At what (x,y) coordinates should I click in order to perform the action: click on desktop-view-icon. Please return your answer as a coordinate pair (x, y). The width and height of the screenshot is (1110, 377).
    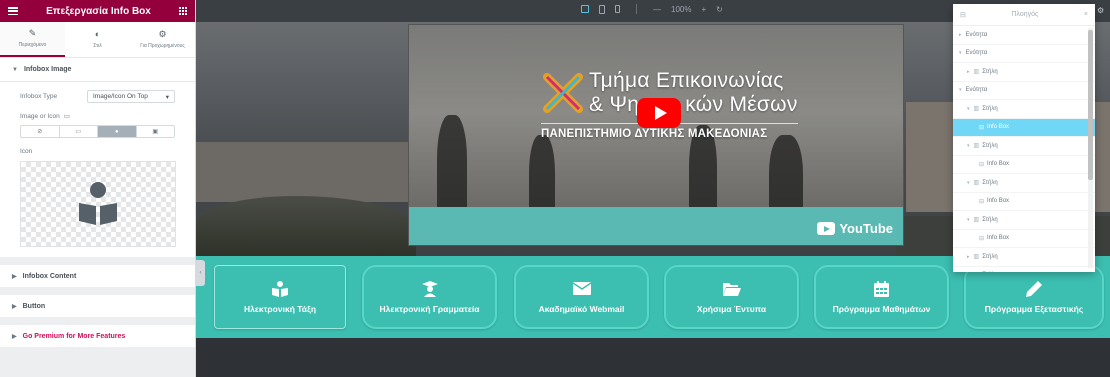
    Looking at the image, I should click on (585, 9).